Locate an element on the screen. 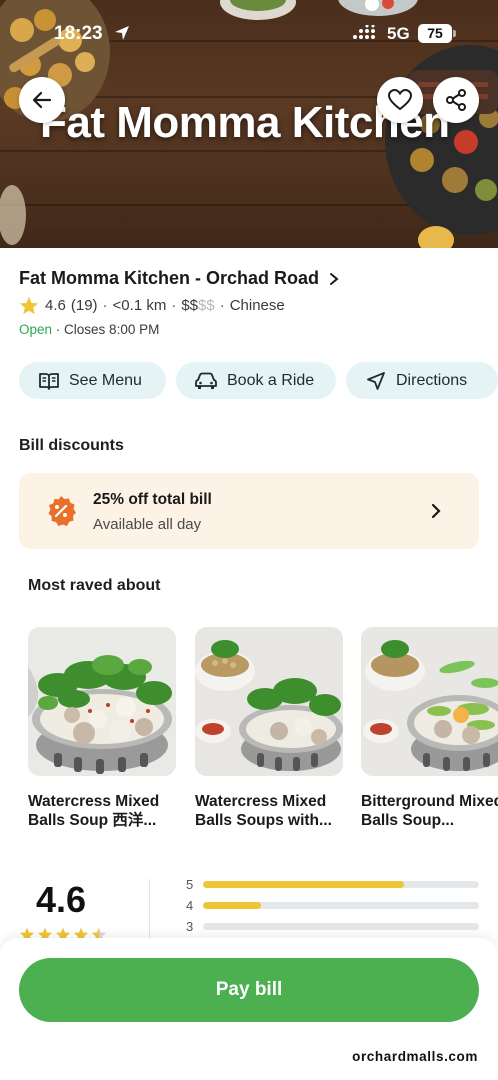 Image resolution: width=498 pixels, height=1080 pixels. store-meta: 4.6 (19) · <0.1 km · $$ $$ · Chinese is located at coordinates (152, 305).